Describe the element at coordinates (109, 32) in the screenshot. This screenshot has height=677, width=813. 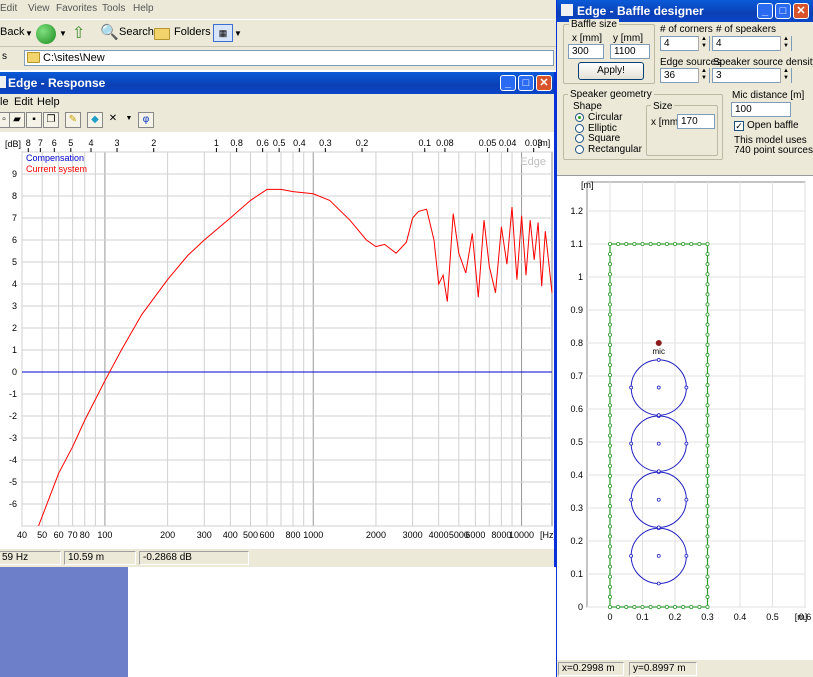
I see `search-icon: 🔍` at that location.